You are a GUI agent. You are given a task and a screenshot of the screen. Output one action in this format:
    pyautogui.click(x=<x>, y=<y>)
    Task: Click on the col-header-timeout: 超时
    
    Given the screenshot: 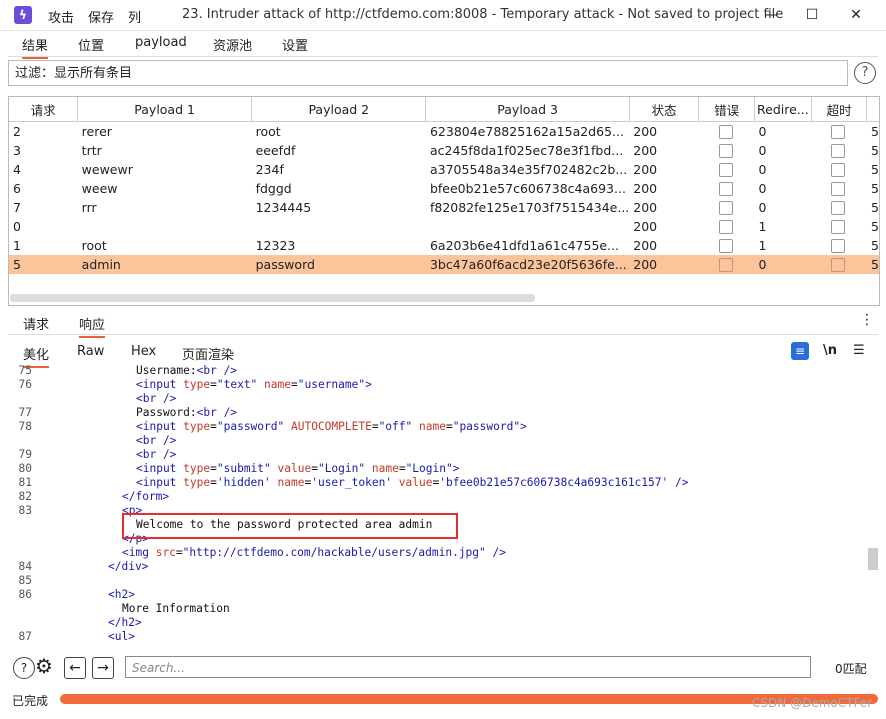 What is the action you would take?
    pyautogui.click(x=839, y=109)
    